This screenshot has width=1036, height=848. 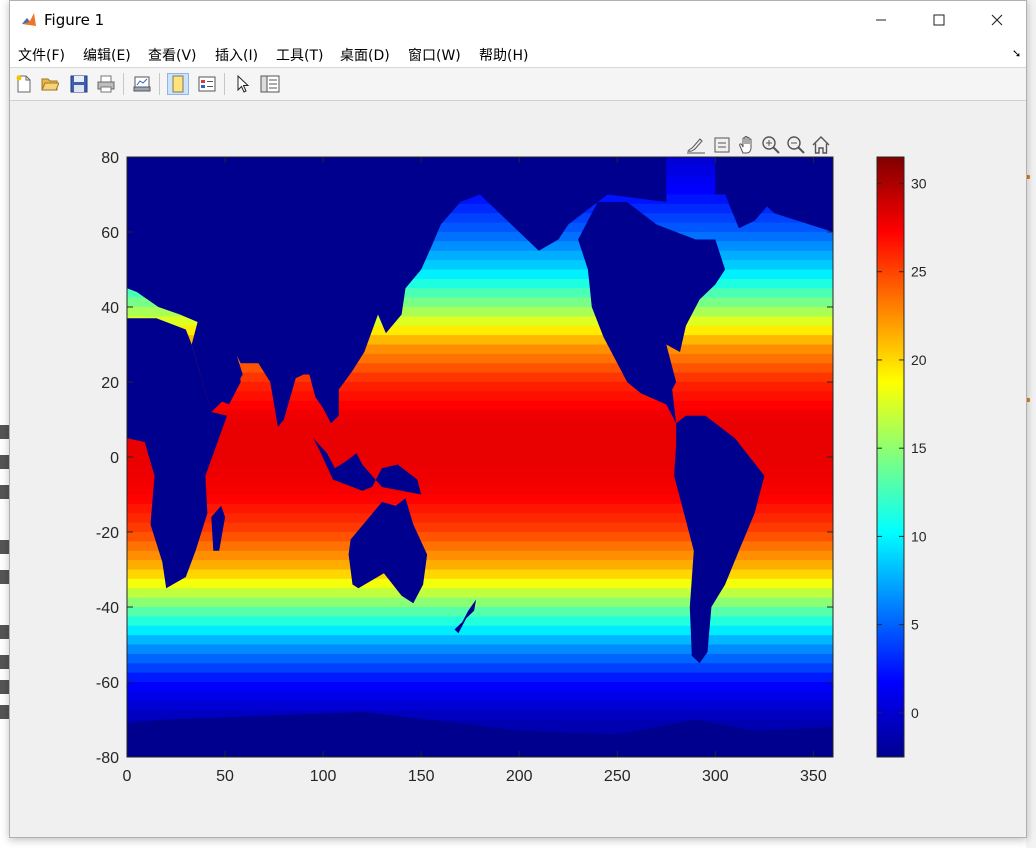 I want to click on colorbar, so click(x=890, y=457).